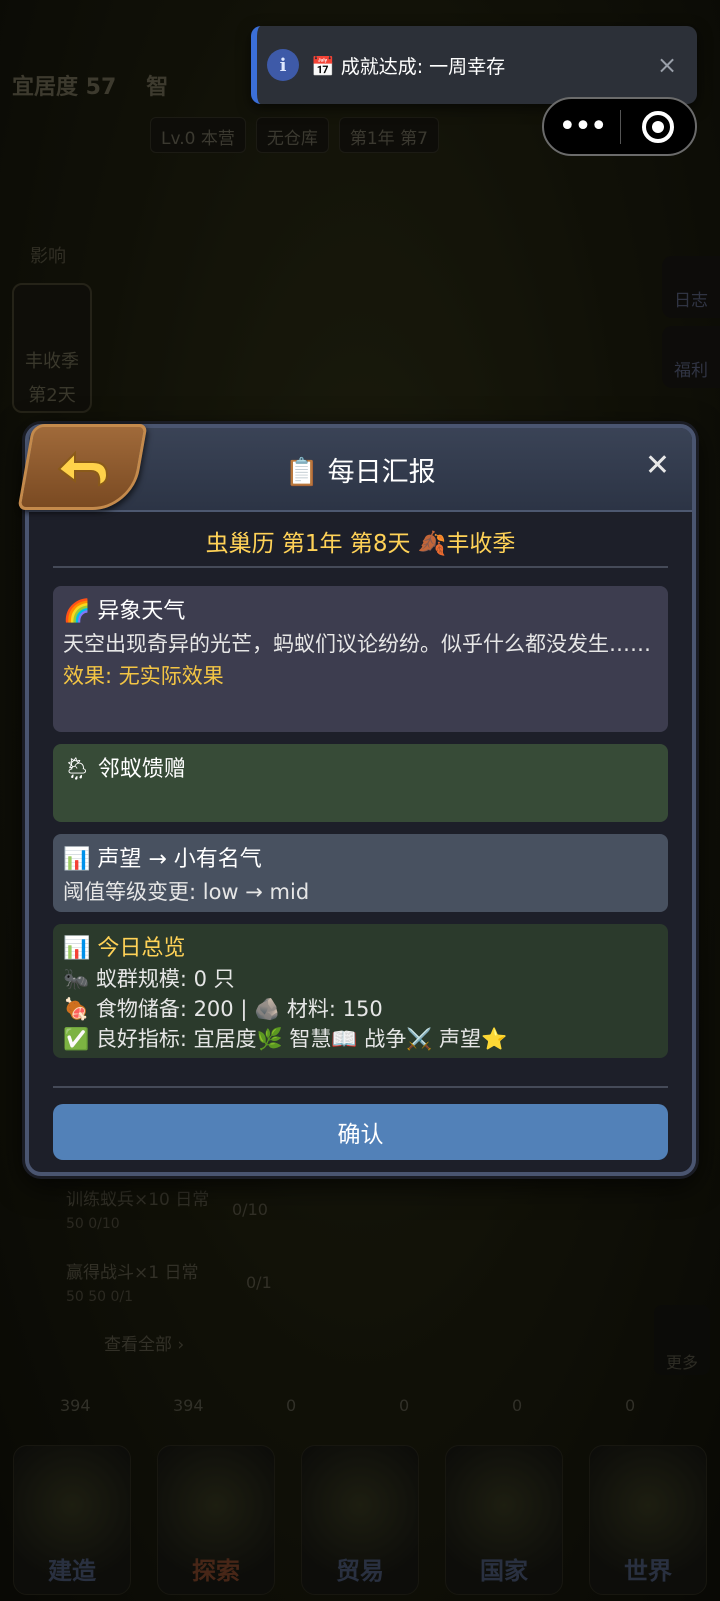 This screenshot has height=1601, width=720. Describe the element at coordinates (124, 769) in the screenshot. I see `gift-title: 🌦 邻蚁馈赠` at that location.